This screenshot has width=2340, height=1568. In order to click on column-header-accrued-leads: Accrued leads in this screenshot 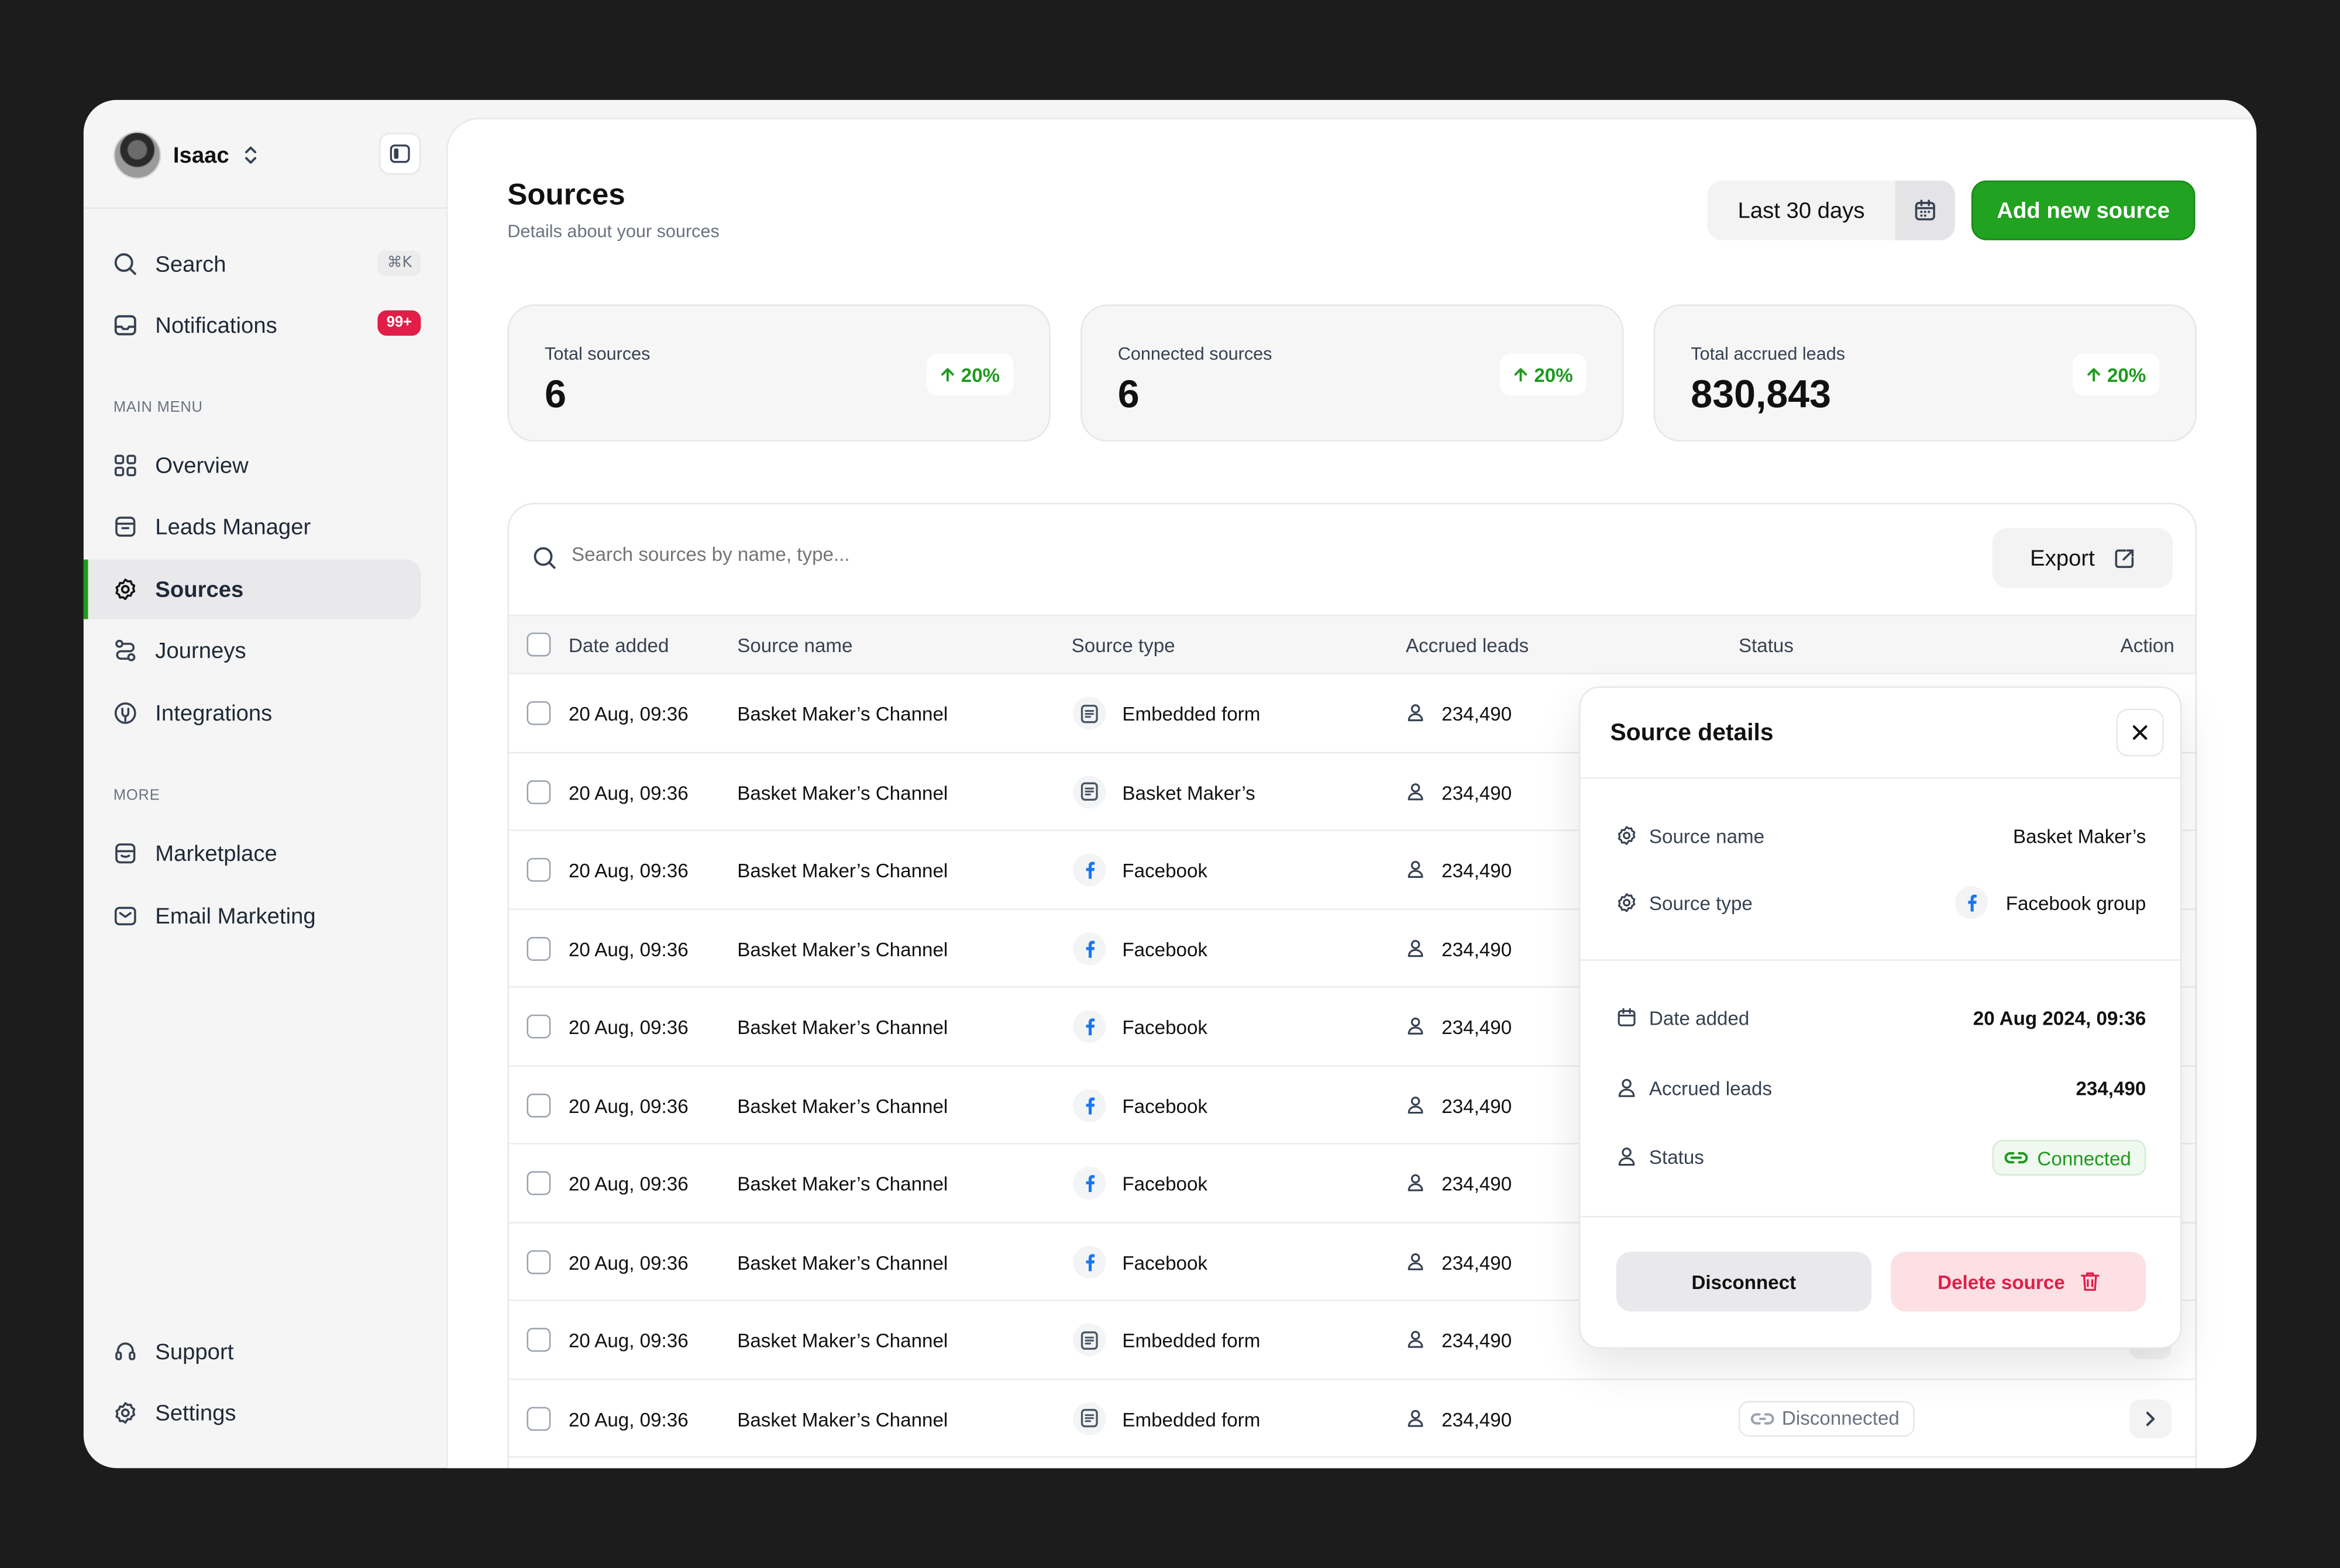, I will do `click(1467, 645)`.